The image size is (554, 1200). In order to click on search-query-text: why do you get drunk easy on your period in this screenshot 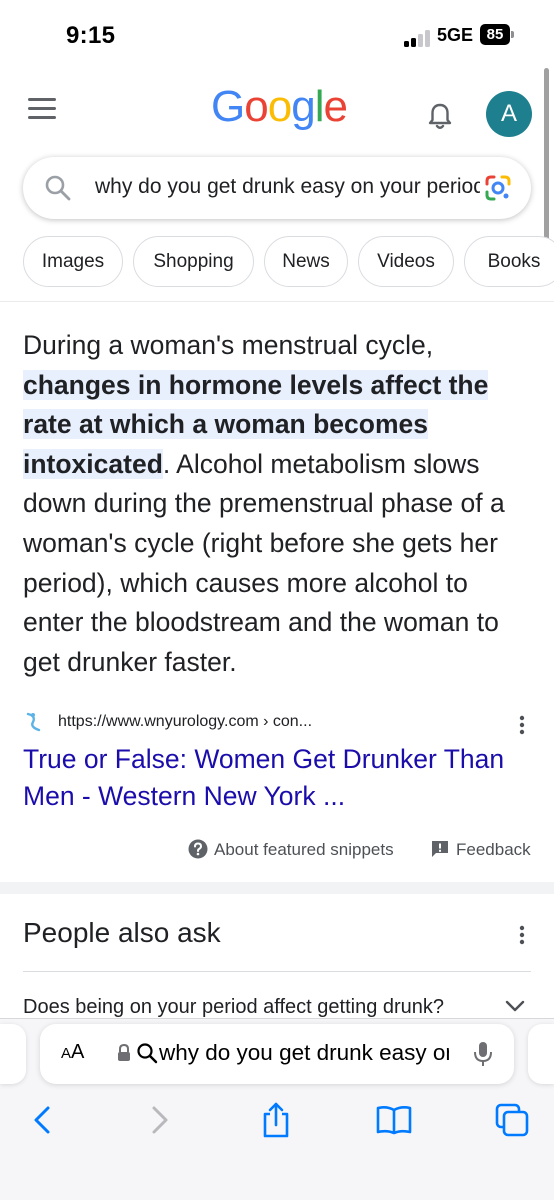, I will do `click(287, 187)`.